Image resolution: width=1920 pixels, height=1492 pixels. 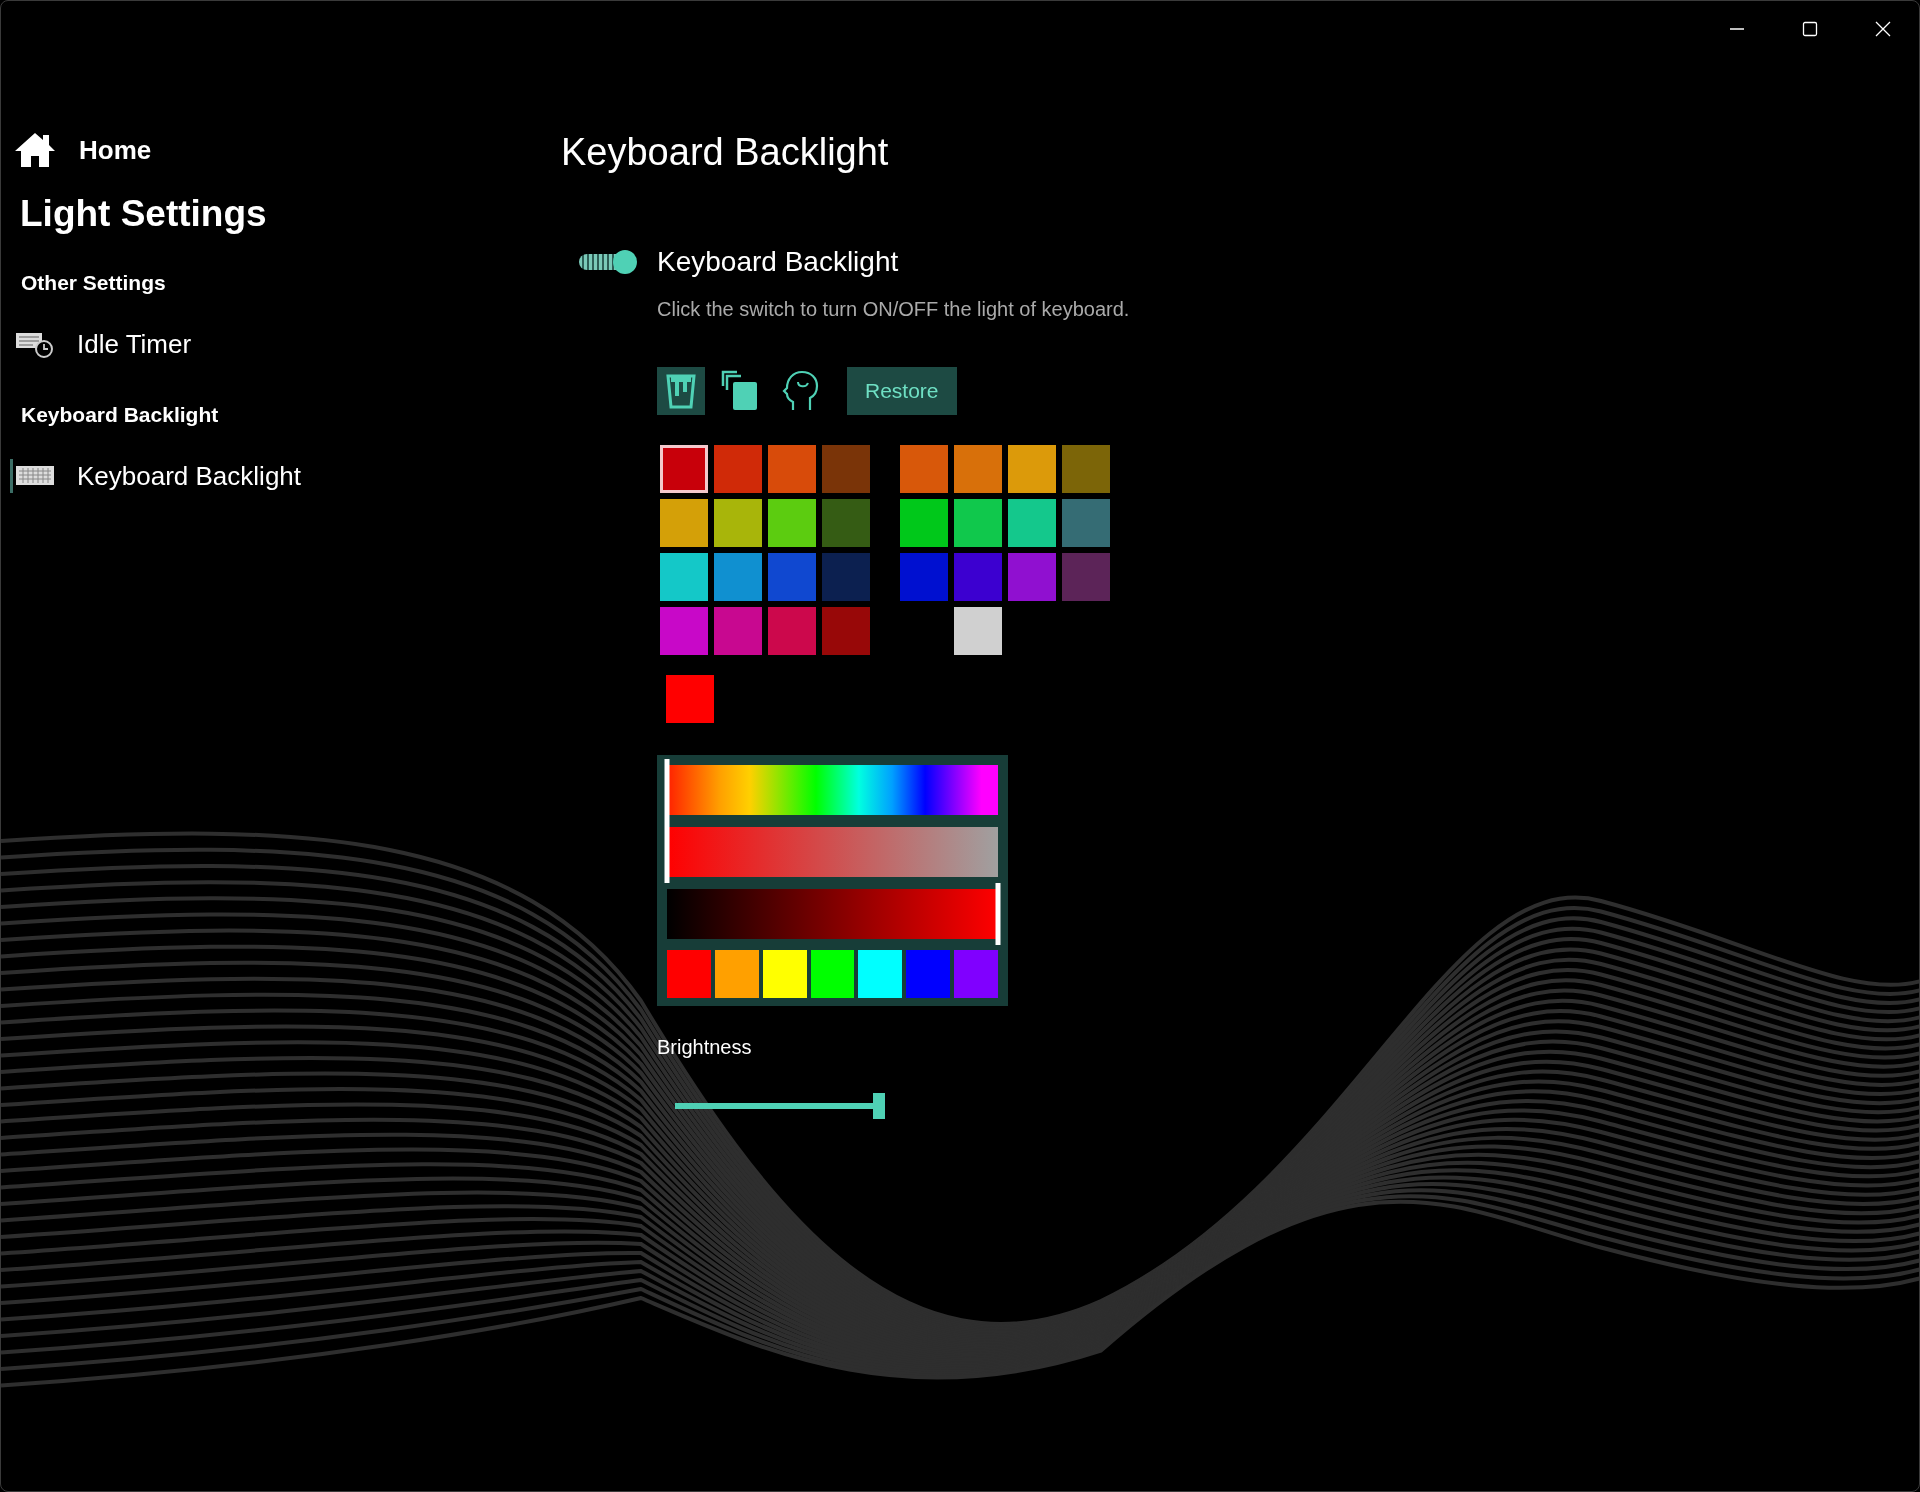 I want to click on hue-slider, so click(x=832, y=790).